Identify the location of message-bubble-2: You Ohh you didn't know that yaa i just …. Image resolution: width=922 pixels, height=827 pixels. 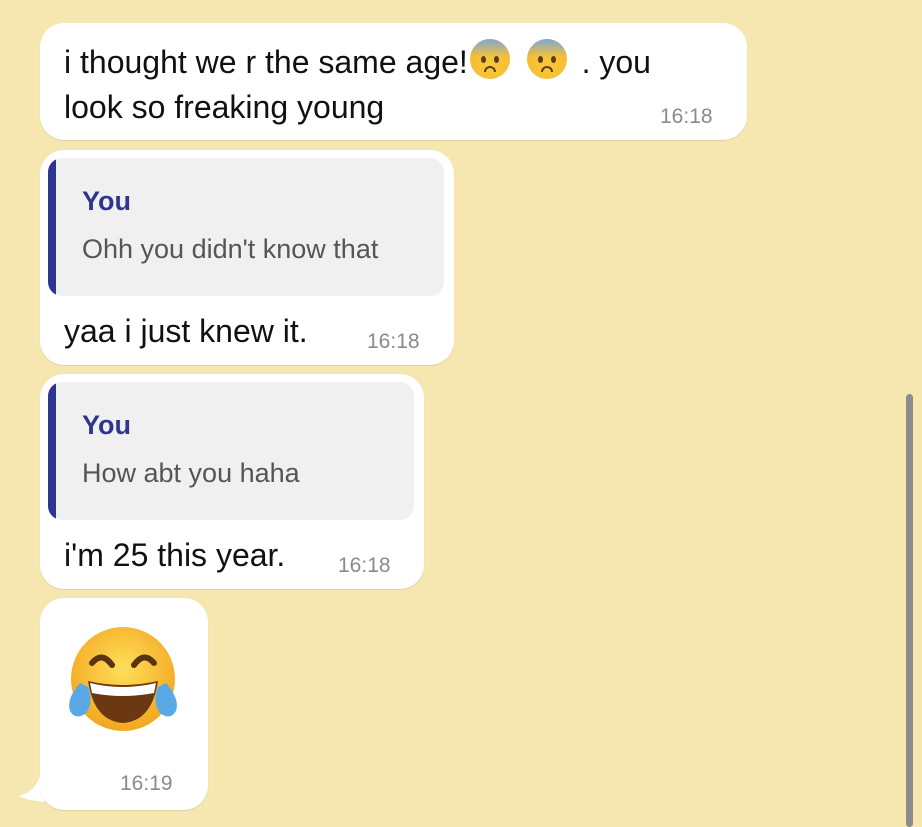
(247, 257).